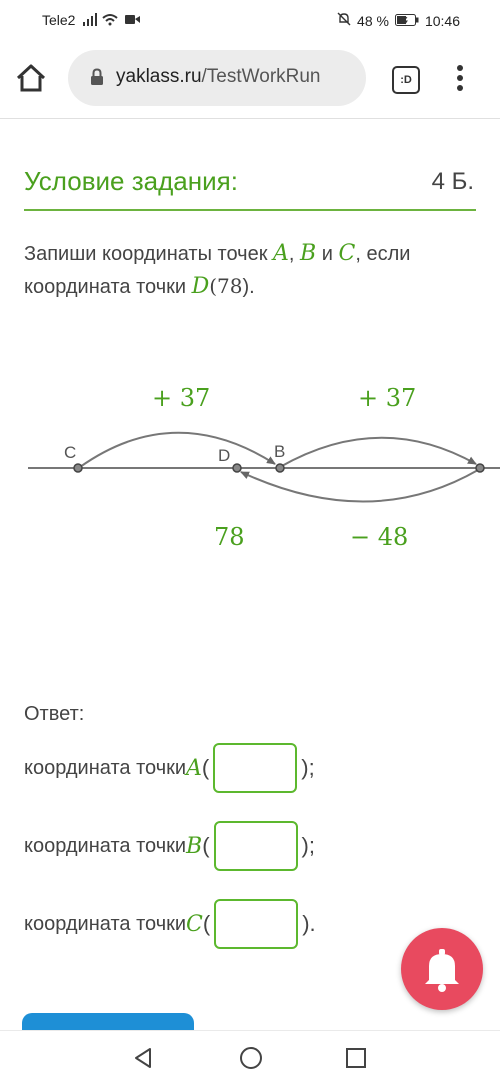  I want to click on label-plus-37-right: + 37, so click(387, 398).